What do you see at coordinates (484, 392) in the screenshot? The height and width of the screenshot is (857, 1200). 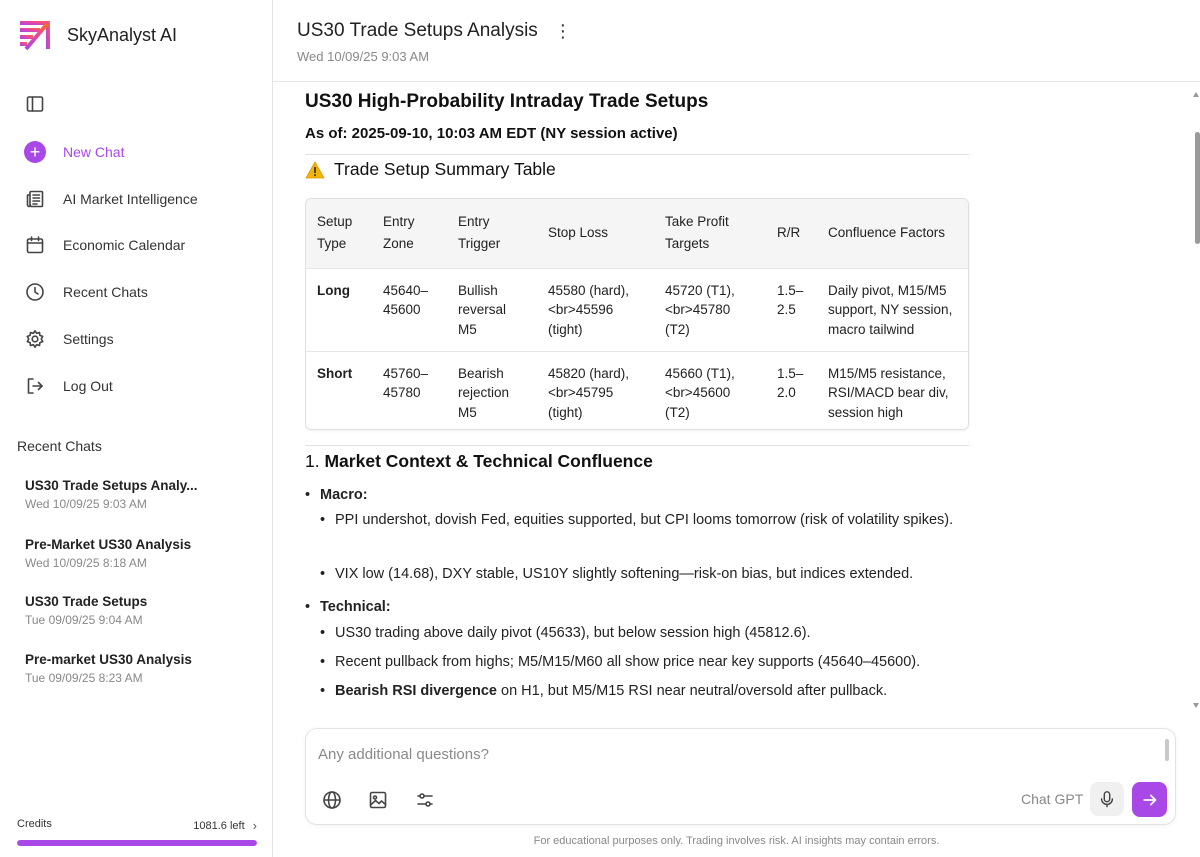 I see `table-cell-line: rejection` at bounding box center [484, 392].